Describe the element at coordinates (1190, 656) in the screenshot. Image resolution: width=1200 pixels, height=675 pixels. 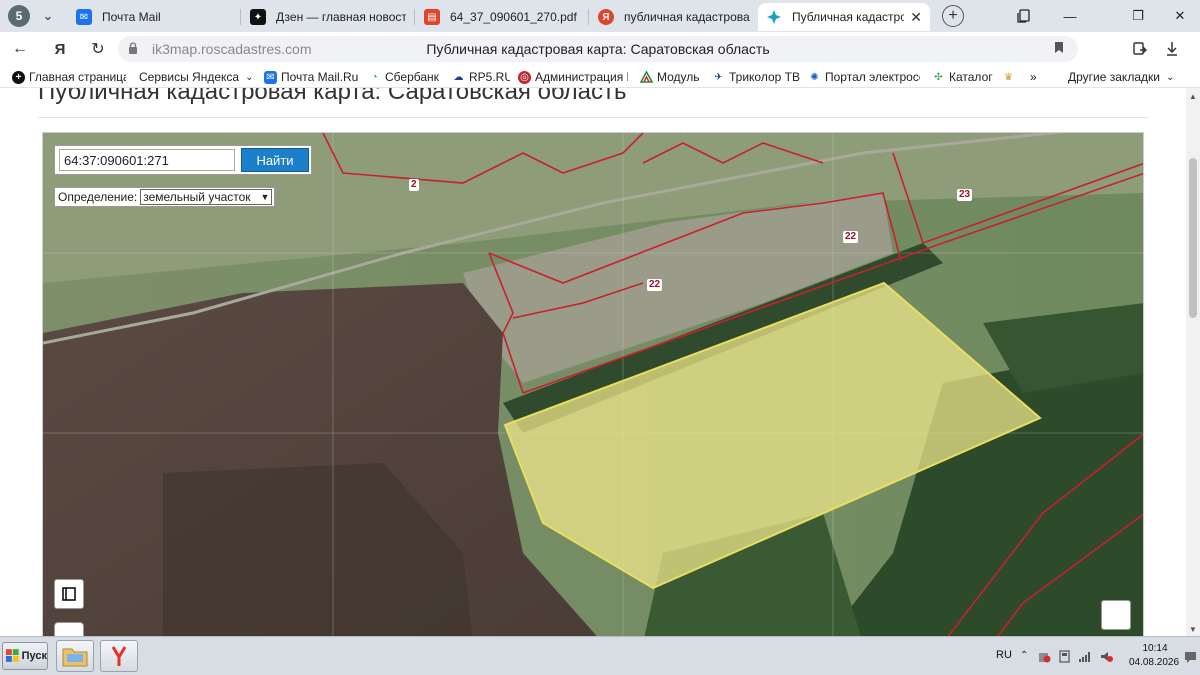
I see `notification-icon` at that location.